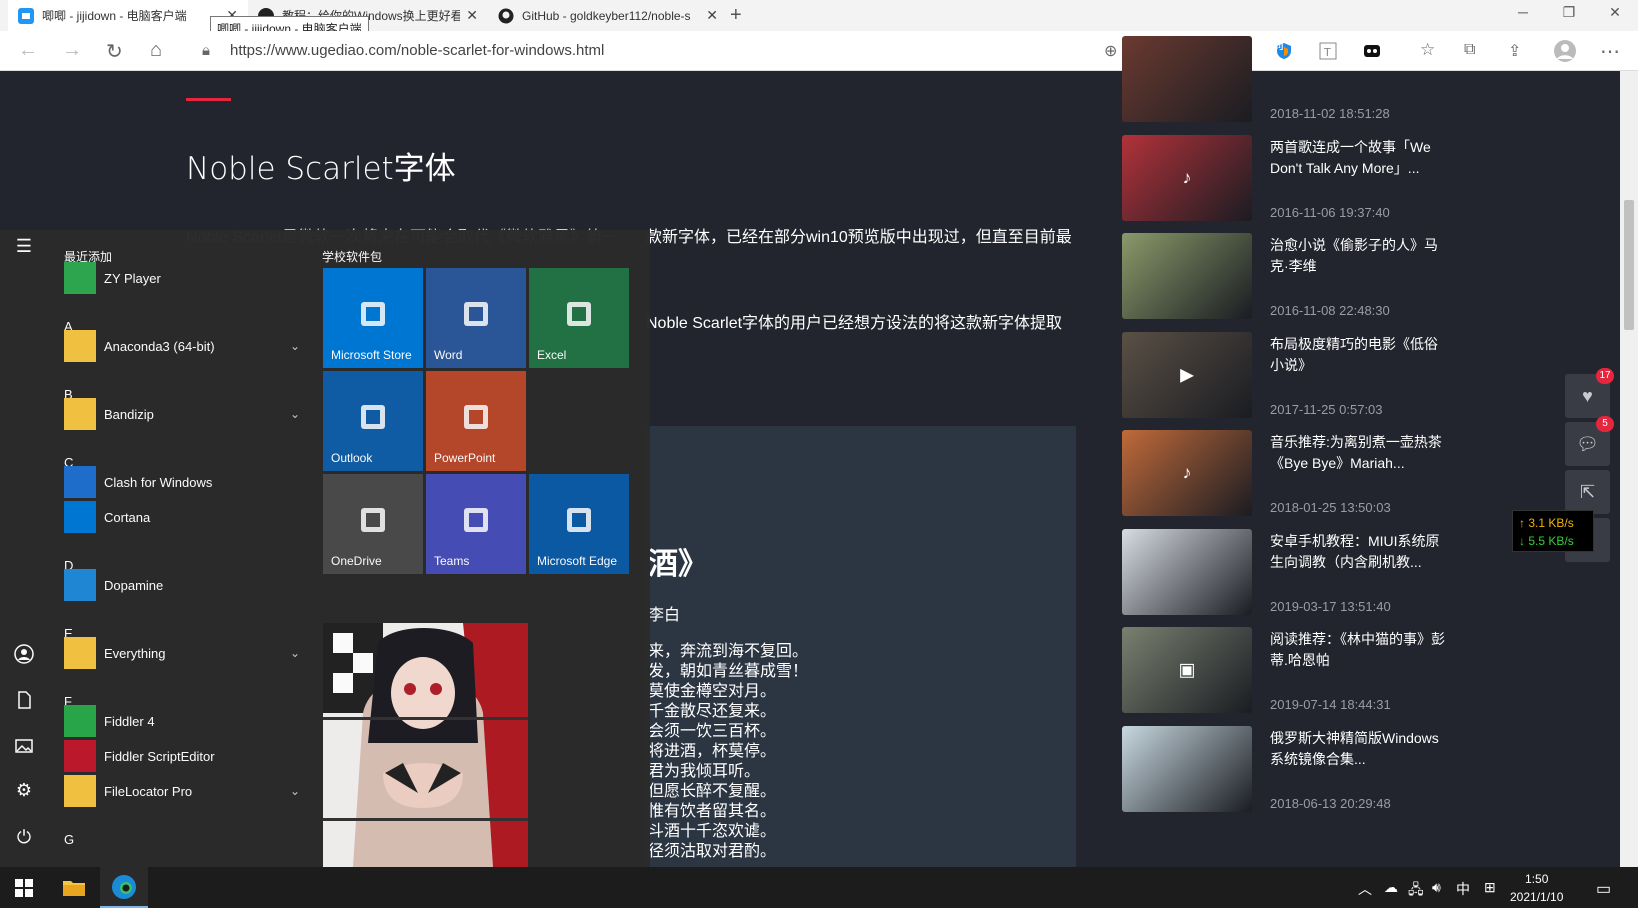 This screenshot has width=1638, height=908. I want to click on power-icon: ⏻, so click(24, 837).